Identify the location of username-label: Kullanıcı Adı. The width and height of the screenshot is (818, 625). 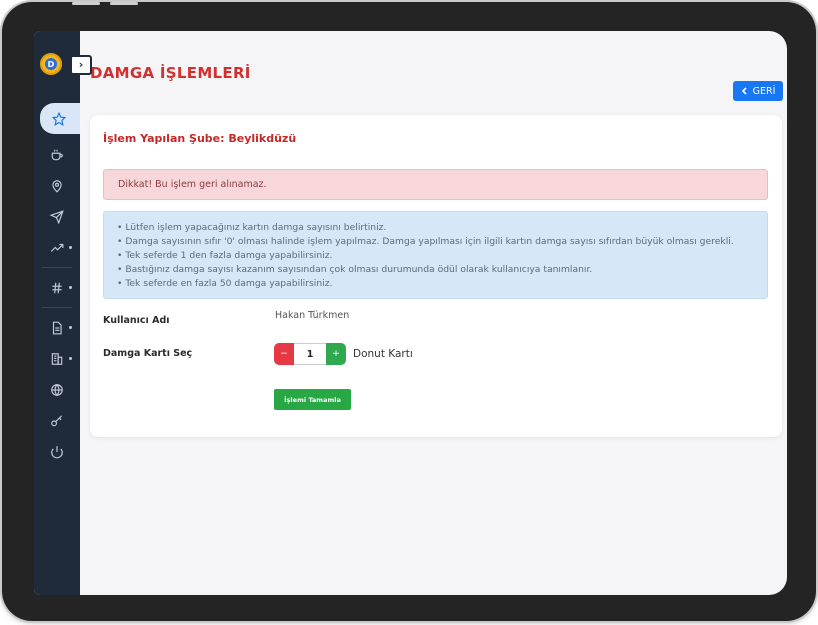
(136, 320).